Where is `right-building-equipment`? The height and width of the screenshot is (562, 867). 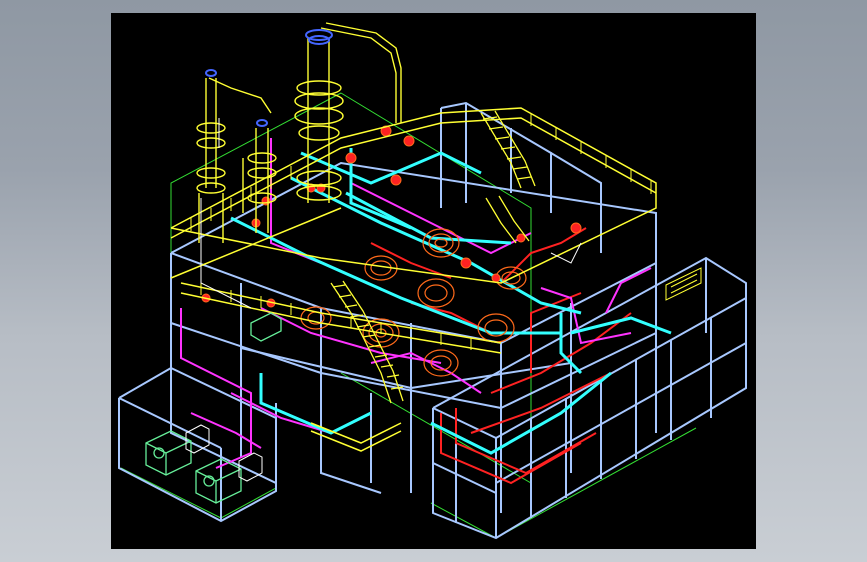 right-building-equipment is located at coordinates (683, 284).